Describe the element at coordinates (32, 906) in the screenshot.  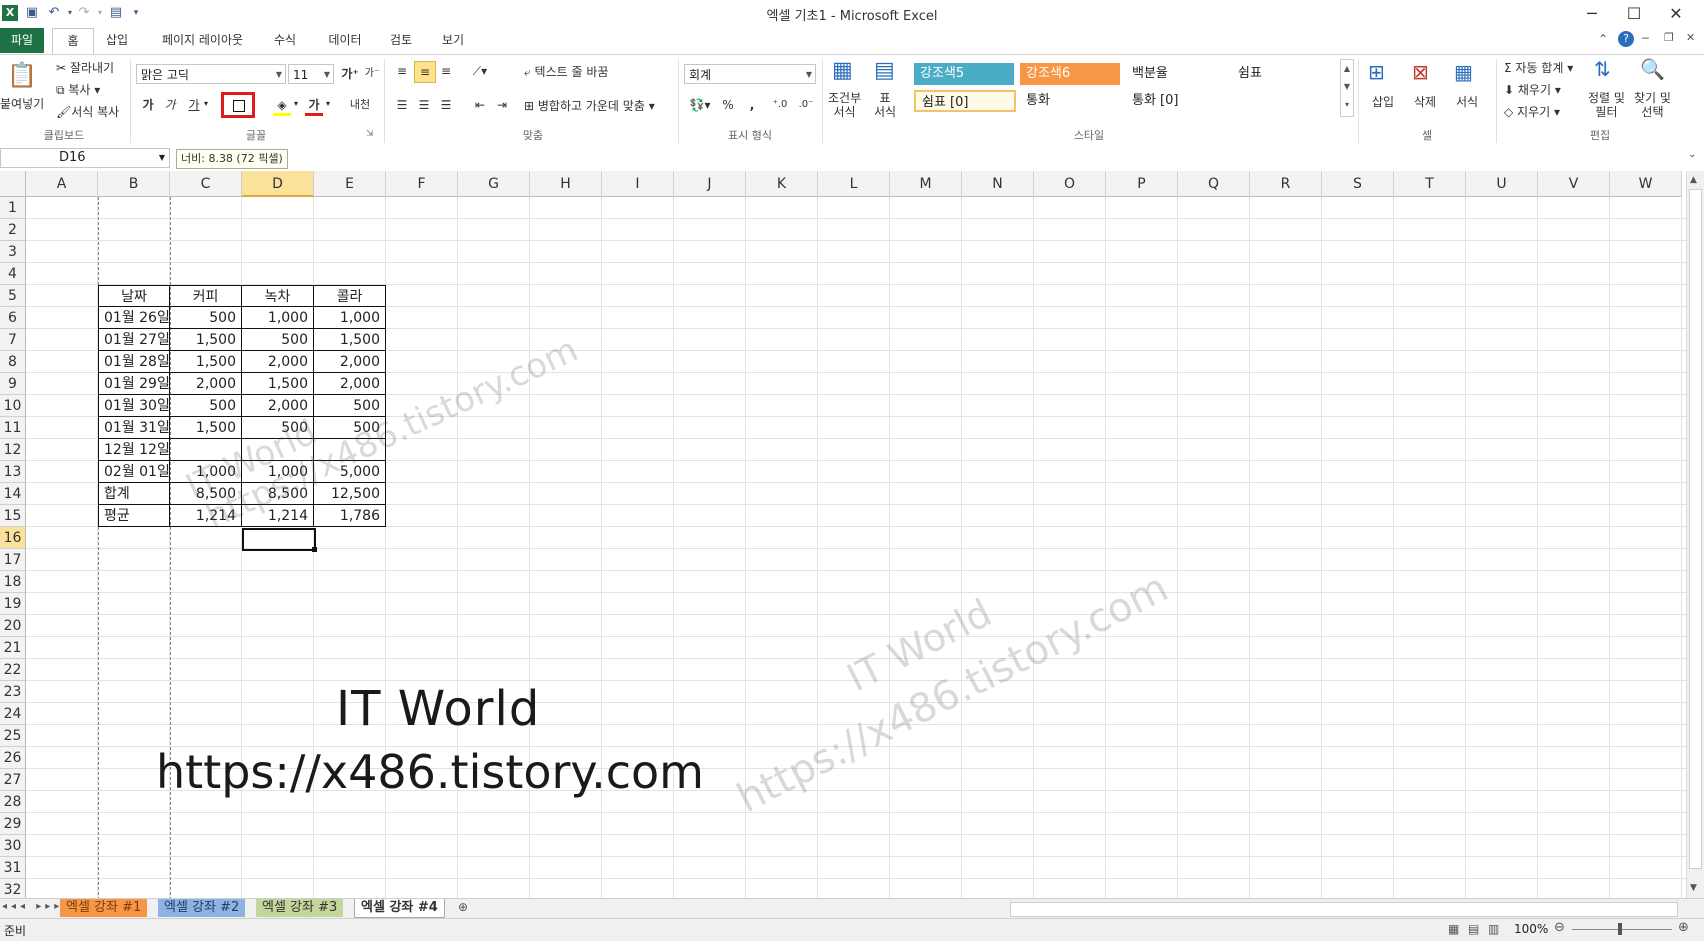
I see `sheet-nav-icon: ◂◂◂ ▸▸▸` at that location.